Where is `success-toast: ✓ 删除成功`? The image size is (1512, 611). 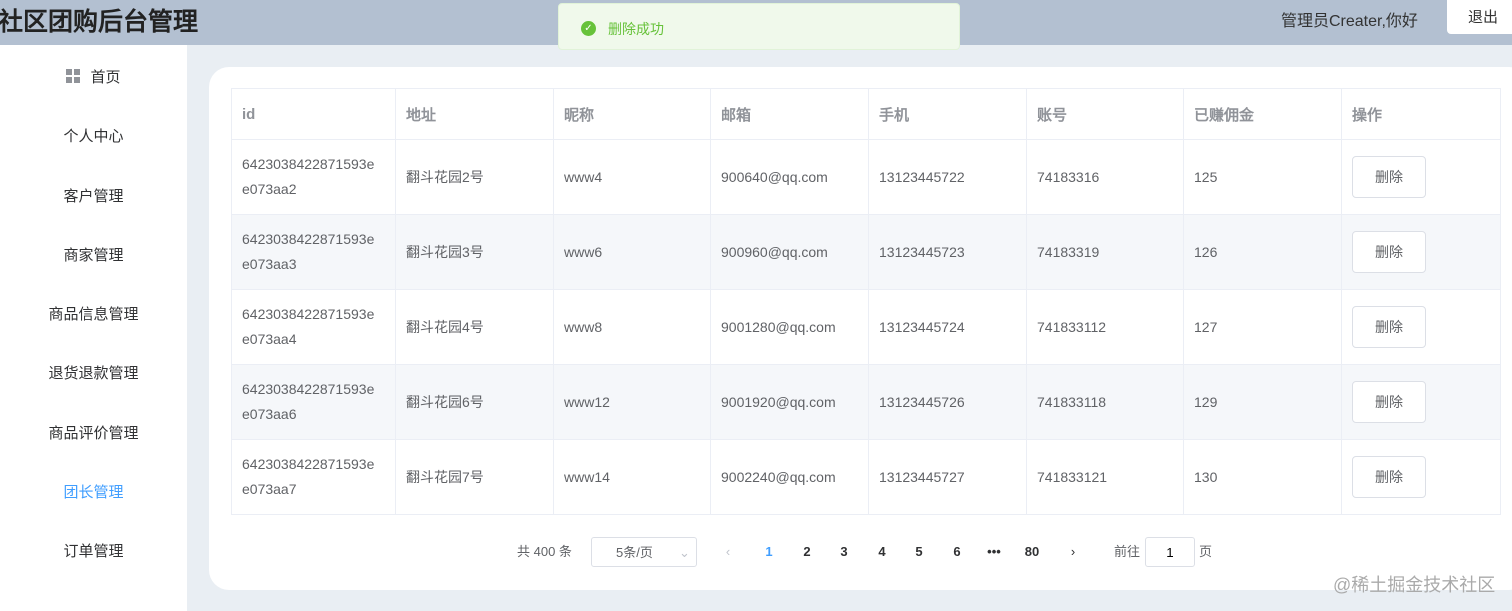 success-toast: ✓ 删除成功 is located at coordinates (759, 26).